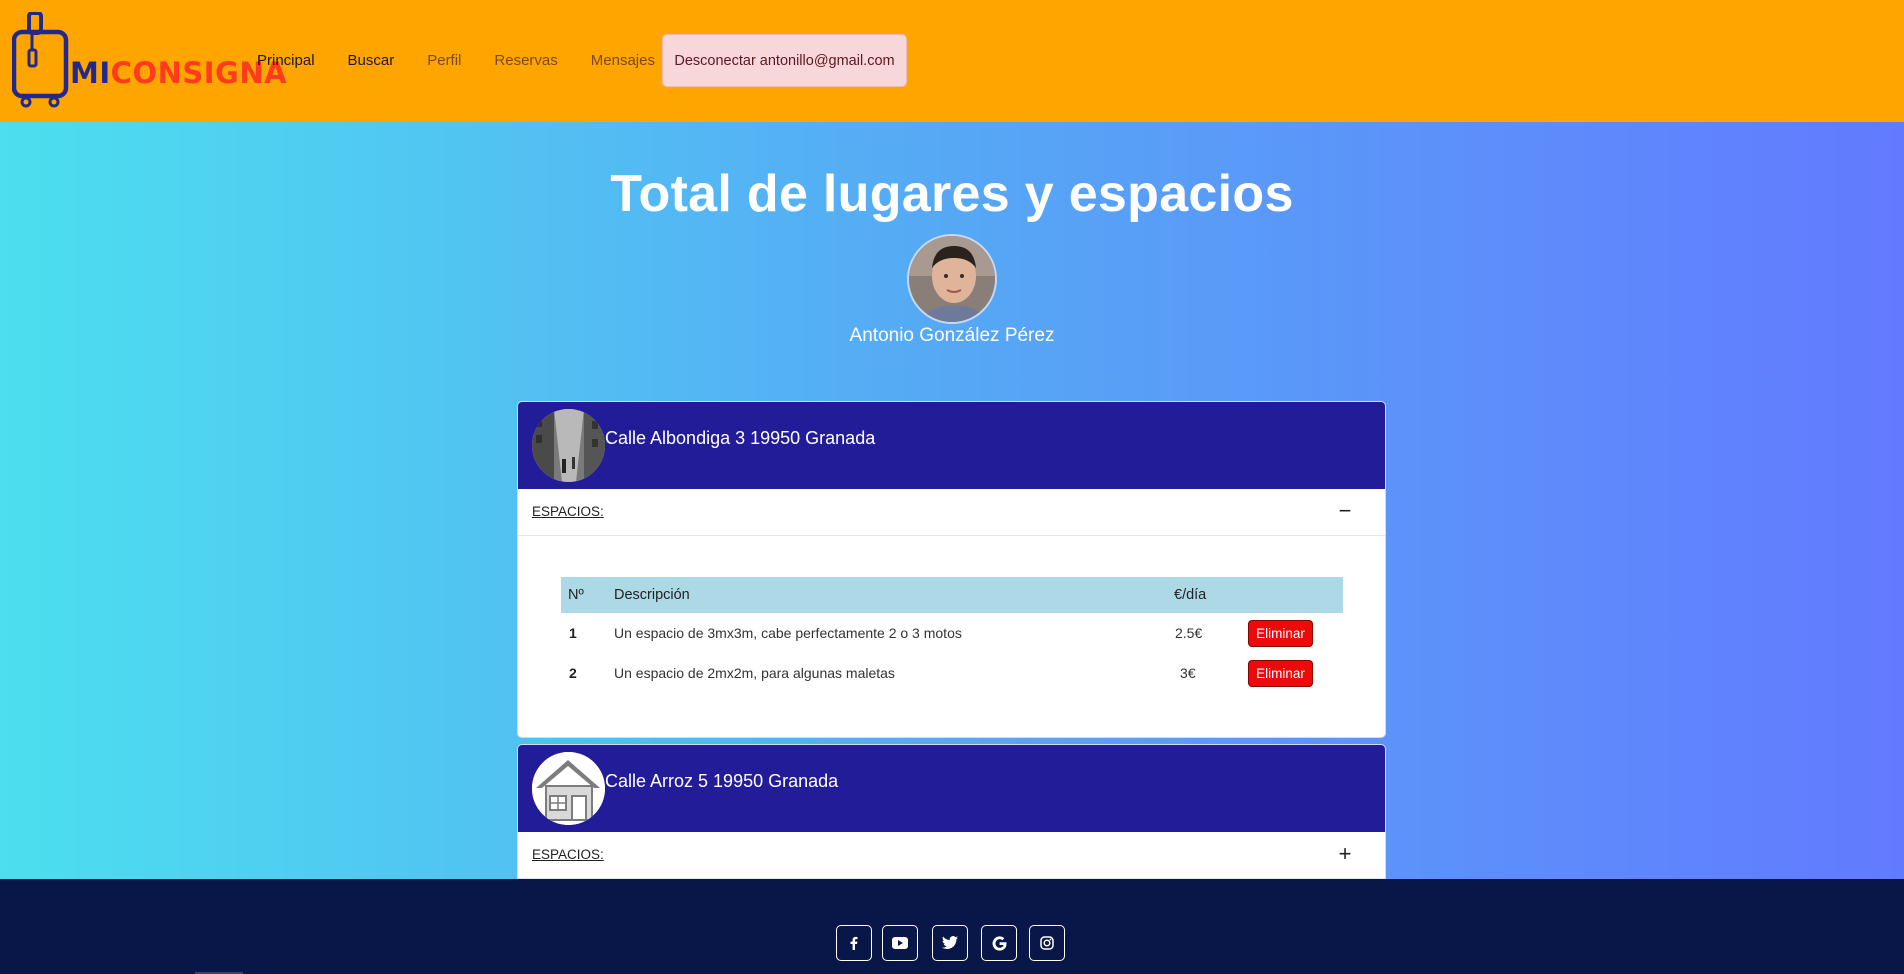 Image resolution: width=1904 pixels, height=974 pixels. I want to click on space-num: 1, so click(573, 633).